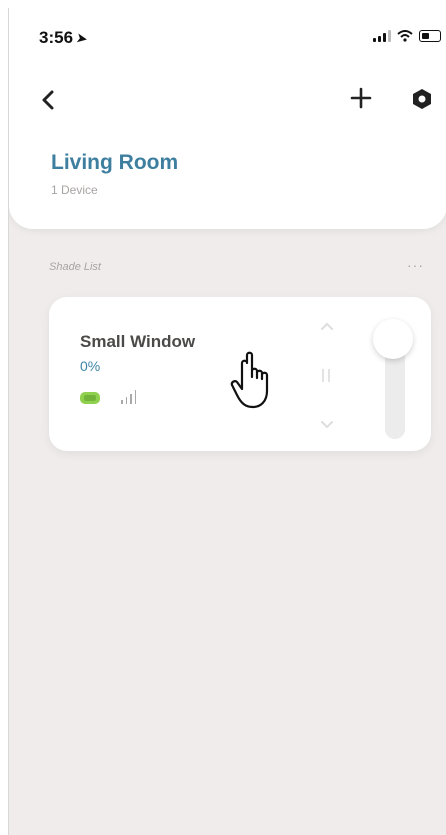  I want to click on pause-icon, so click(326, 375).